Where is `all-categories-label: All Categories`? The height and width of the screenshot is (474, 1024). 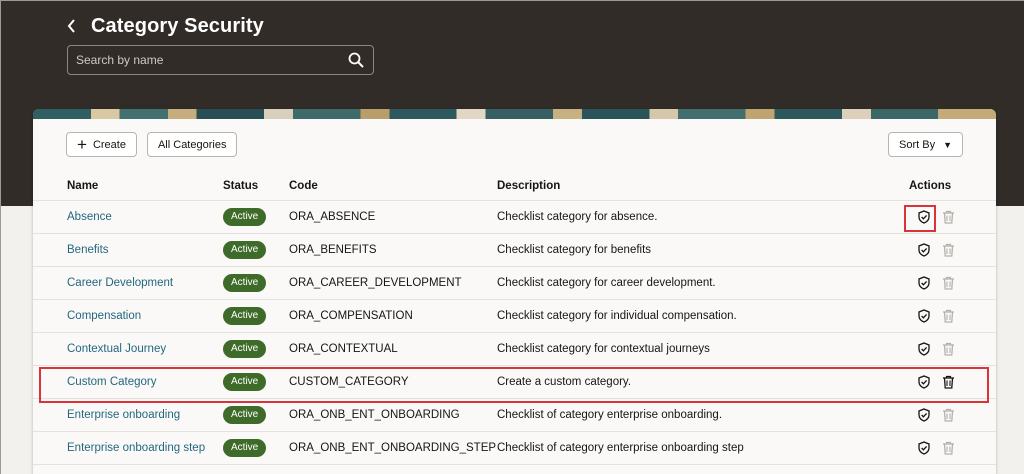
all-categories-label: All Categories is located at coordinates (192, 144).